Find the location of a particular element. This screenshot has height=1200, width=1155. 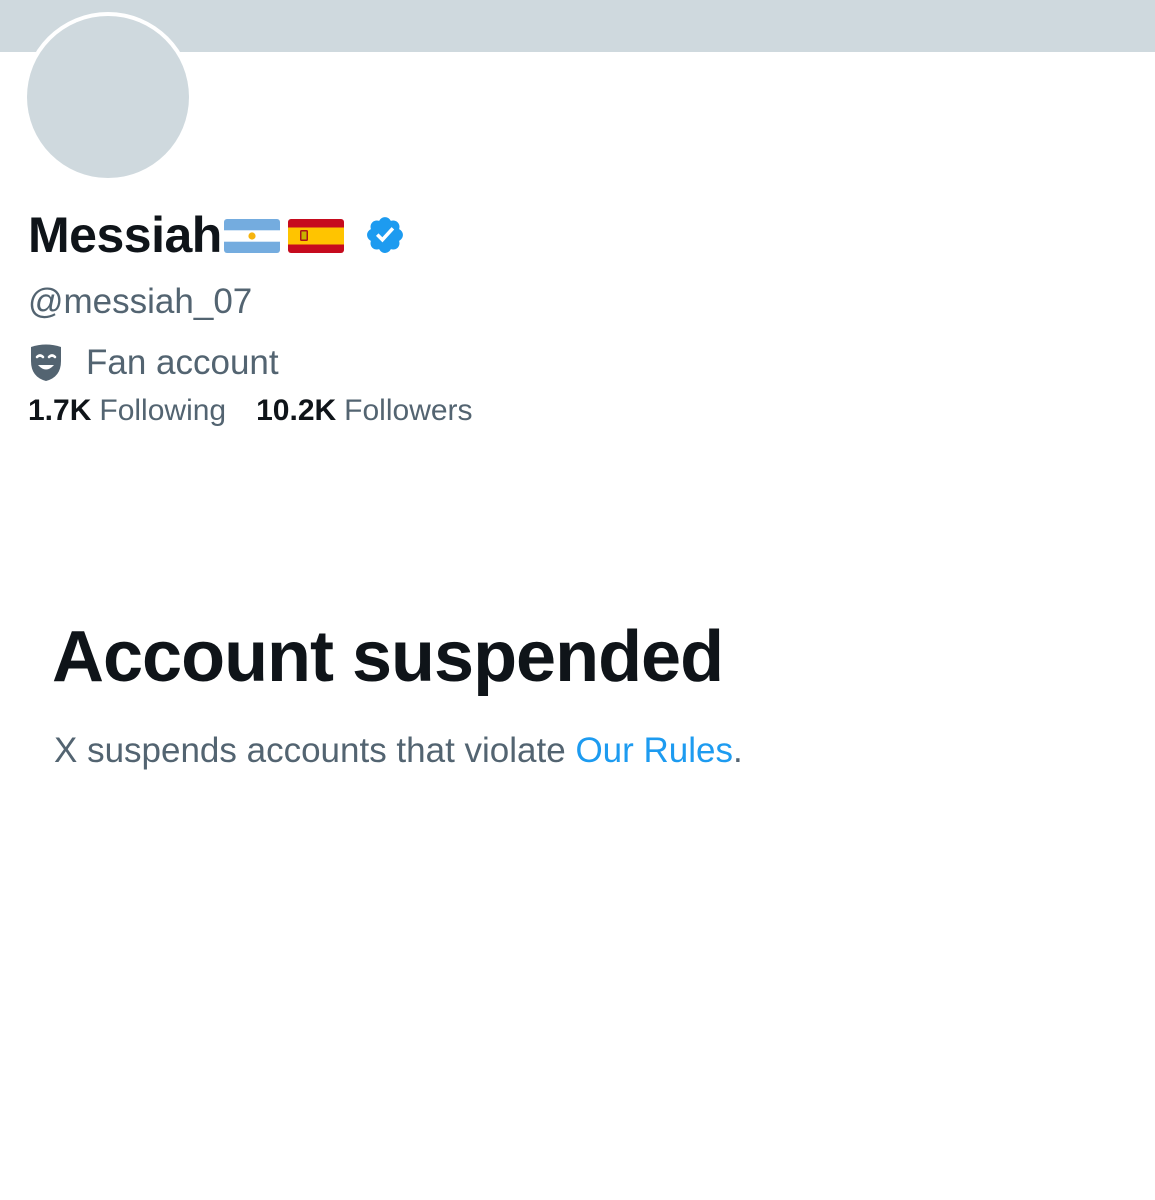

suspended-message-end: . is located at coordinates (738, 750).